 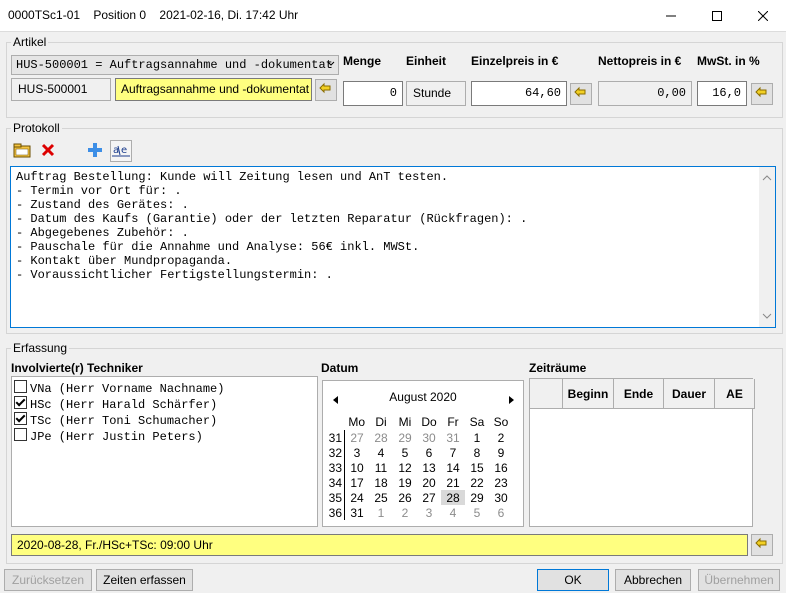 I want to click on column-header: Ende, so click(x=639, y=394).